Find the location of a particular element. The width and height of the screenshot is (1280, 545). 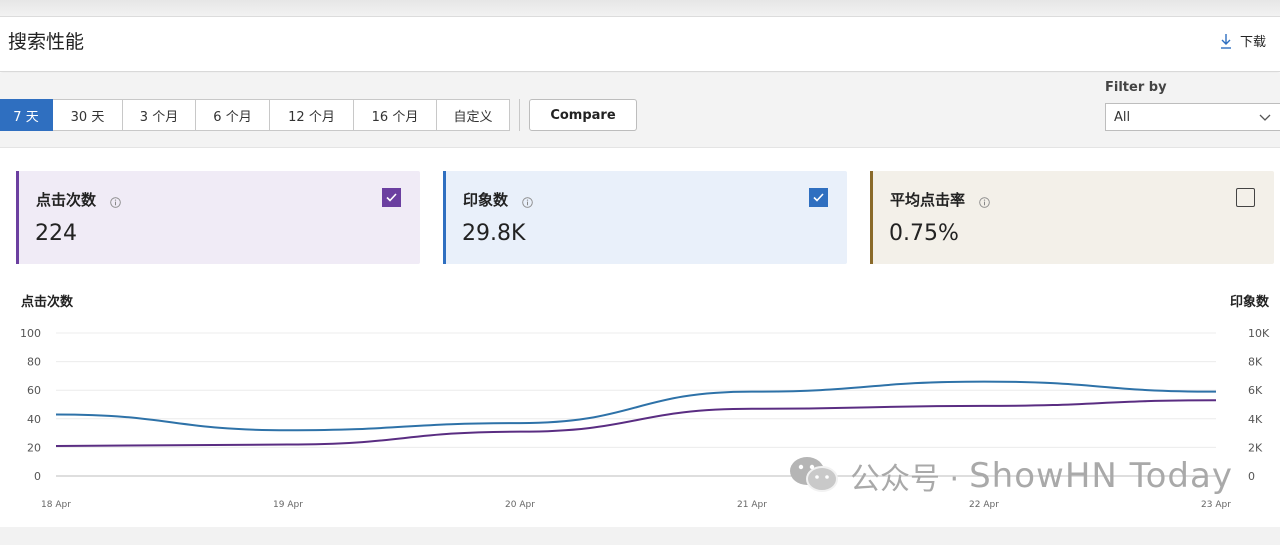

right-tick-label: 10K is located at coordinates (1259, 333).